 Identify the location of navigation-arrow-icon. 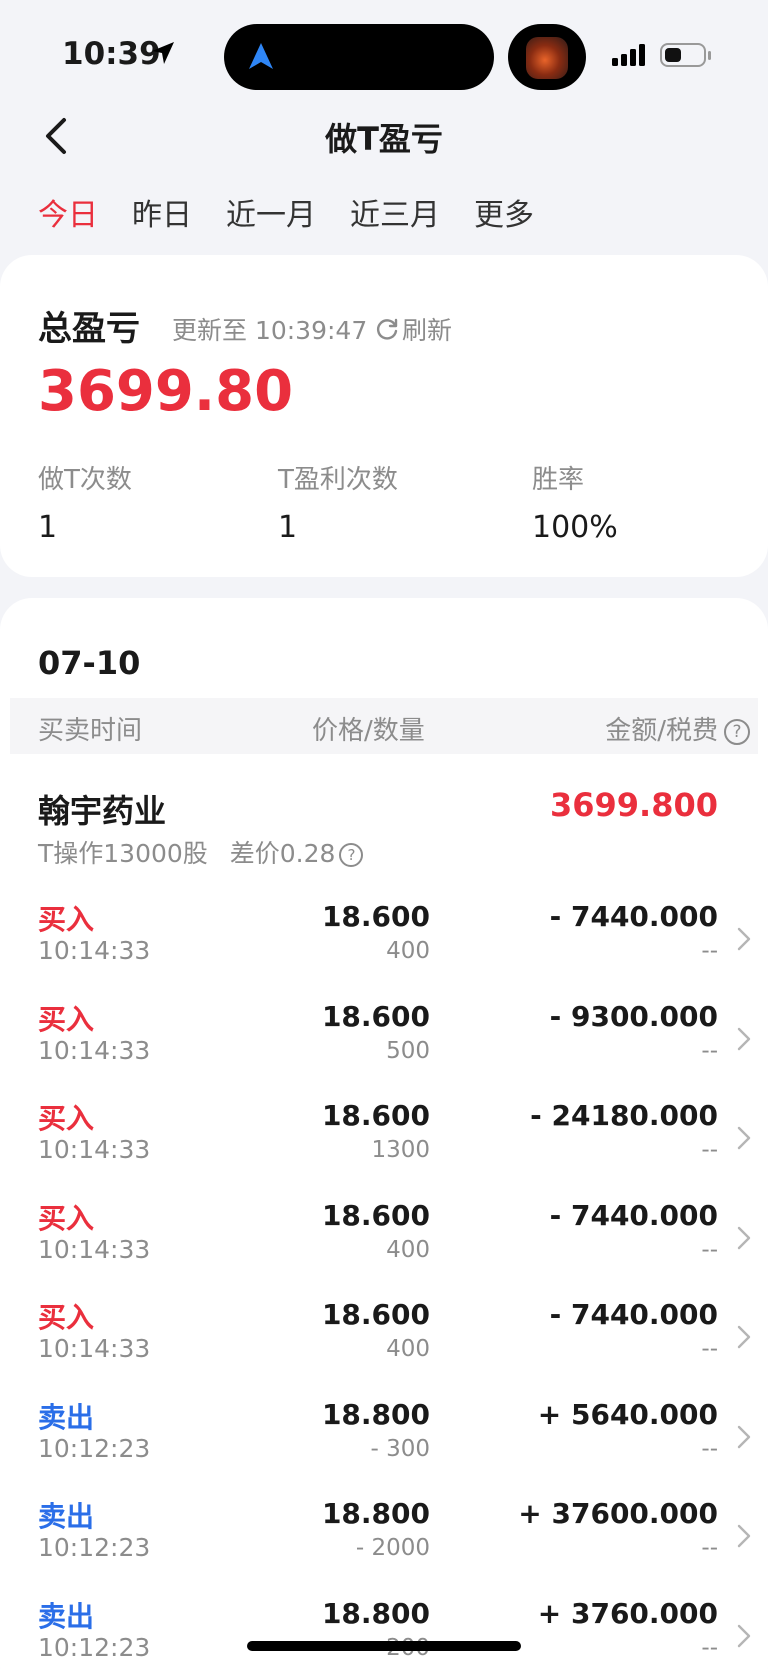
(261, 56).